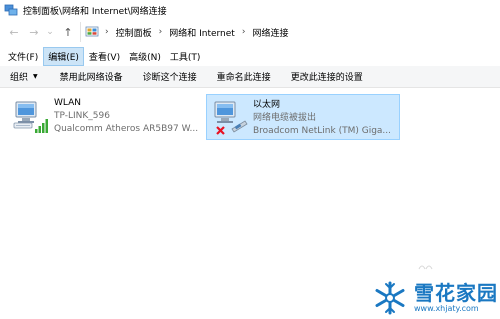 This screenshot has width=500, height=319. I want to click on menu-bar: 文件(F) 编辑(E) 查看(V) 高级(N) 工具(T), so click(250, 56).